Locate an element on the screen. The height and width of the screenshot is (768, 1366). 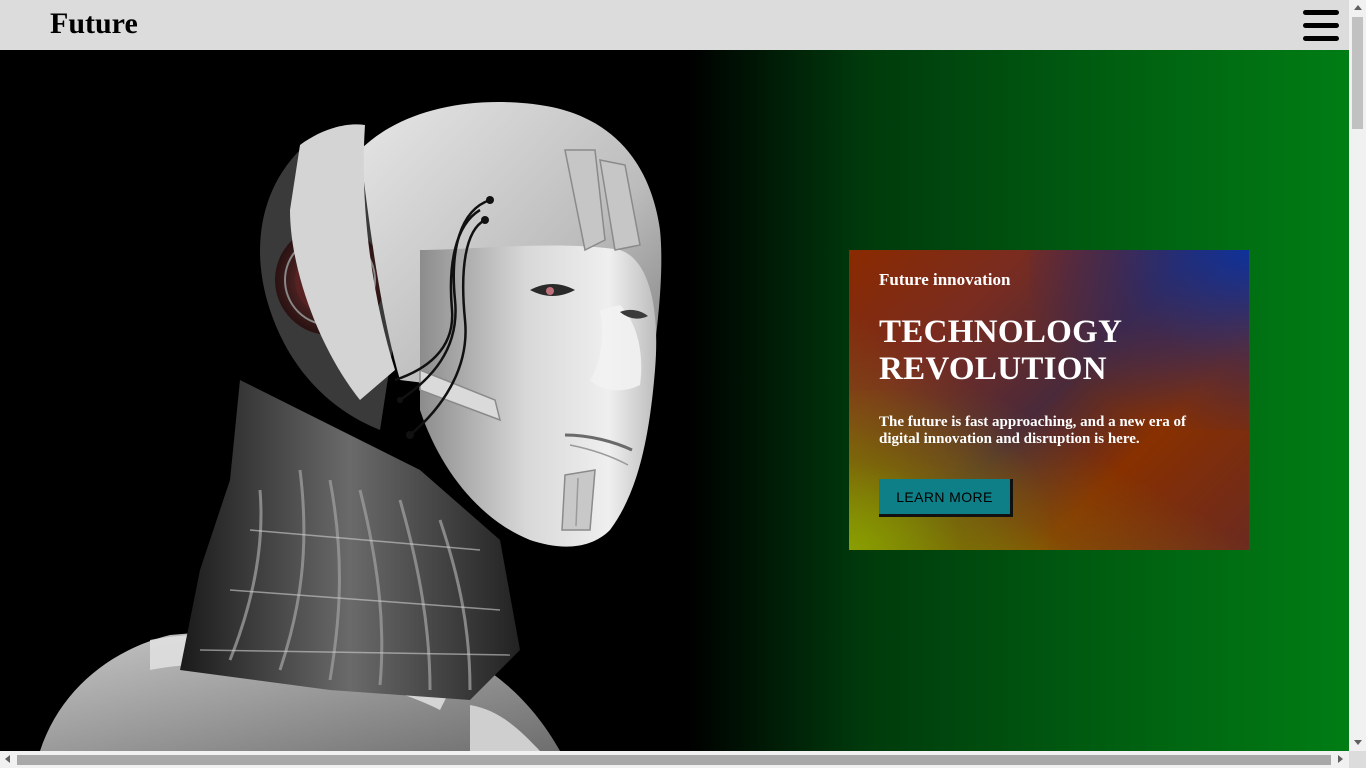
scroll-up-arrow-icon is located at coordinates (1358, 7).